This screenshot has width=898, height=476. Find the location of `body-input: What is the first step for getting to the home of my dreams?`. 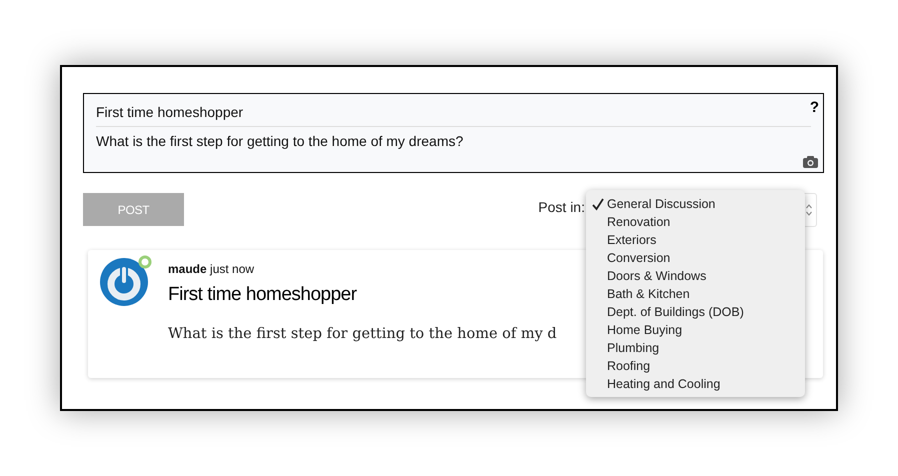

body-input: What is the first step for getting to the home of my dreams? is located at coordinates (453, 138).